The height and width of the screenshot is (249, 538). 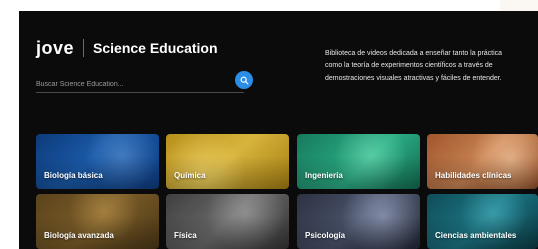 I want to click on tile-label: Biología avanzada, so click(x=79, y=235).